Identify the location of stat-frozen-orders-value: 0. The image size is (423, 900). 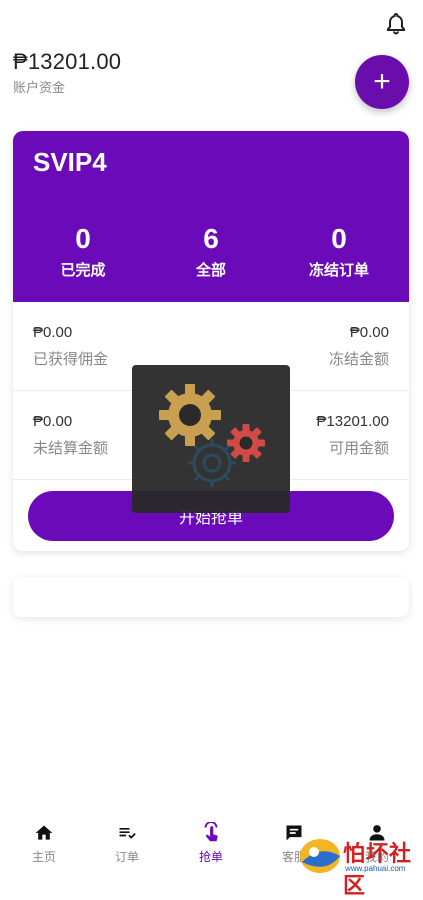
(339, 238).